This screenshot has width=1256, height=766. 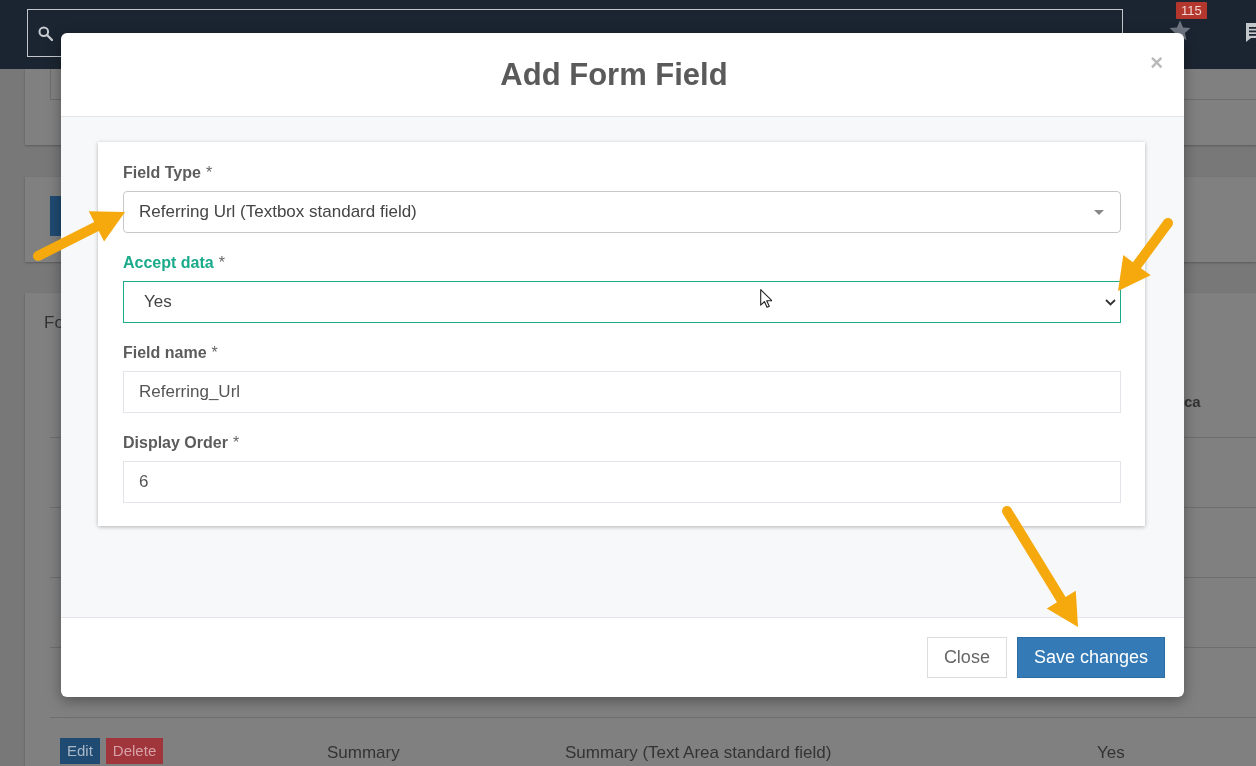 What do you see at coordinates (1191, 10) in the screenshot?
I see `notification-count: 115` at bounding box center [1191, 10].